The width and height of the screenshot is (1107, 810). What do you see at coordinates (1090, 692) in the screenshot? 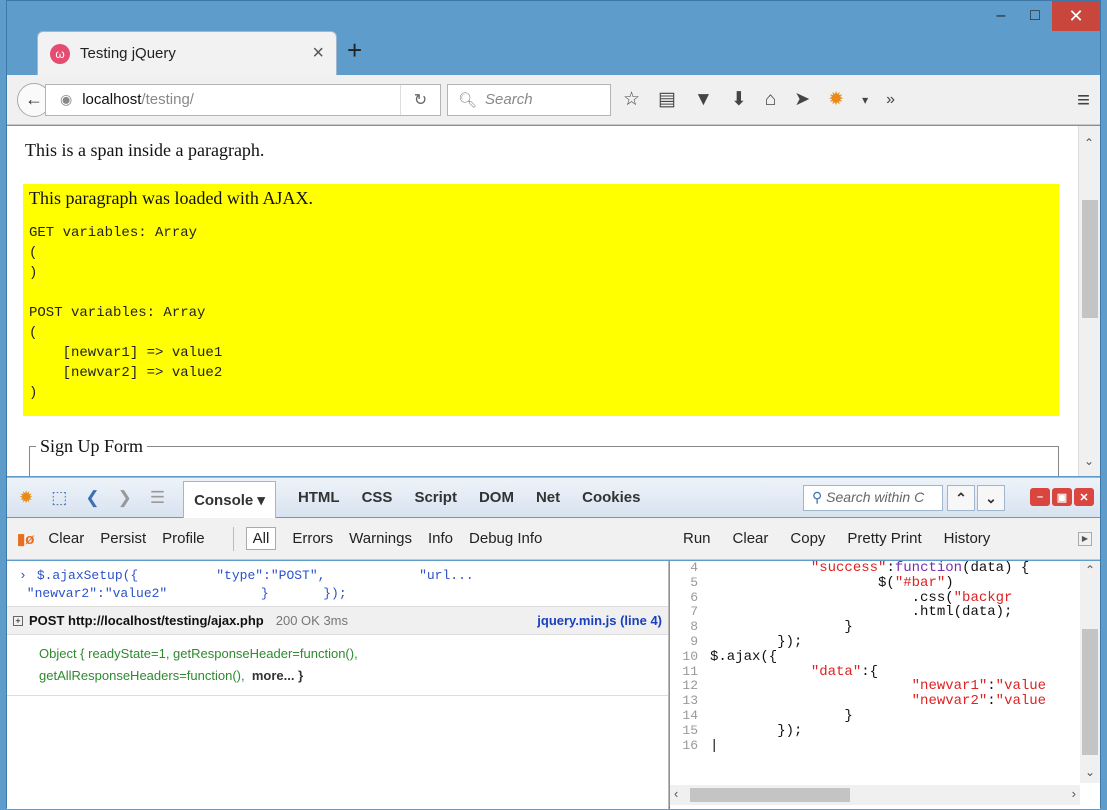
I see `editor-vscroll-thumb` at bounding box center [1090, 692].